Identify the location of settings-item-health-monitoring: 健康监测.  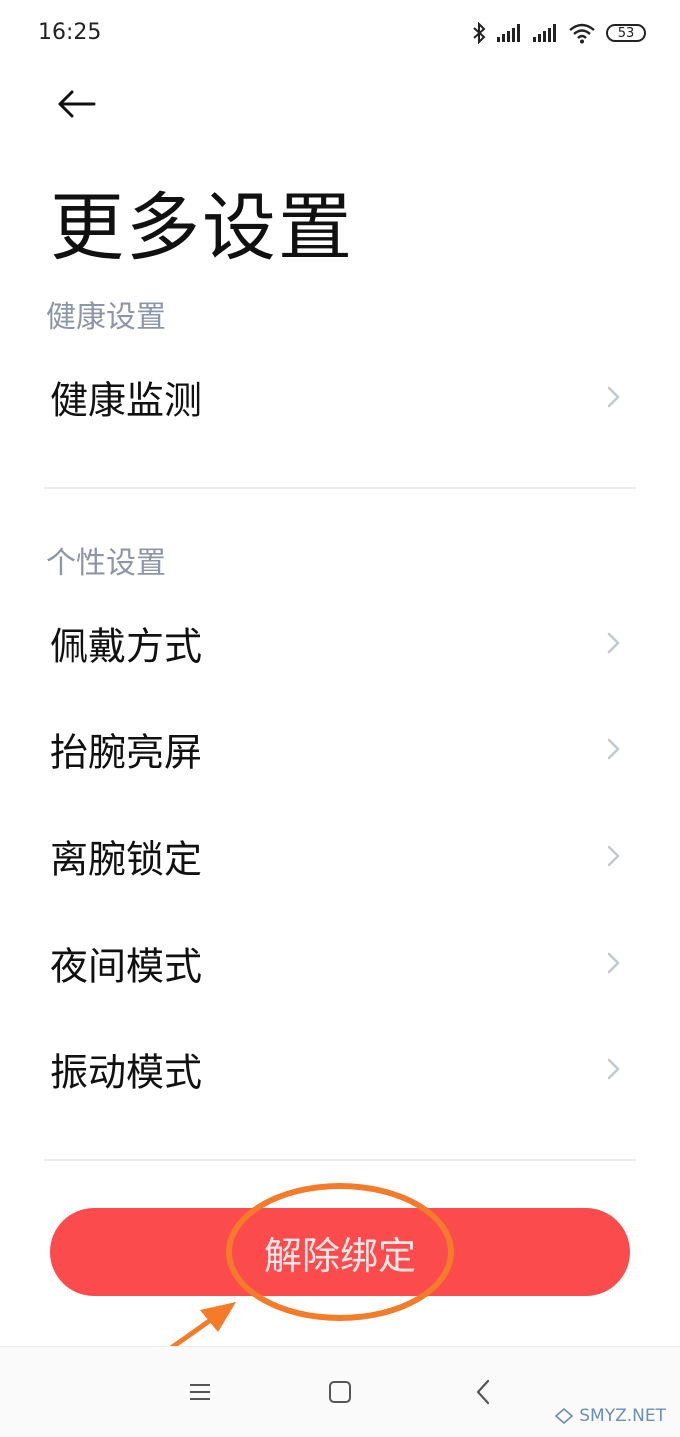
(340, 397).